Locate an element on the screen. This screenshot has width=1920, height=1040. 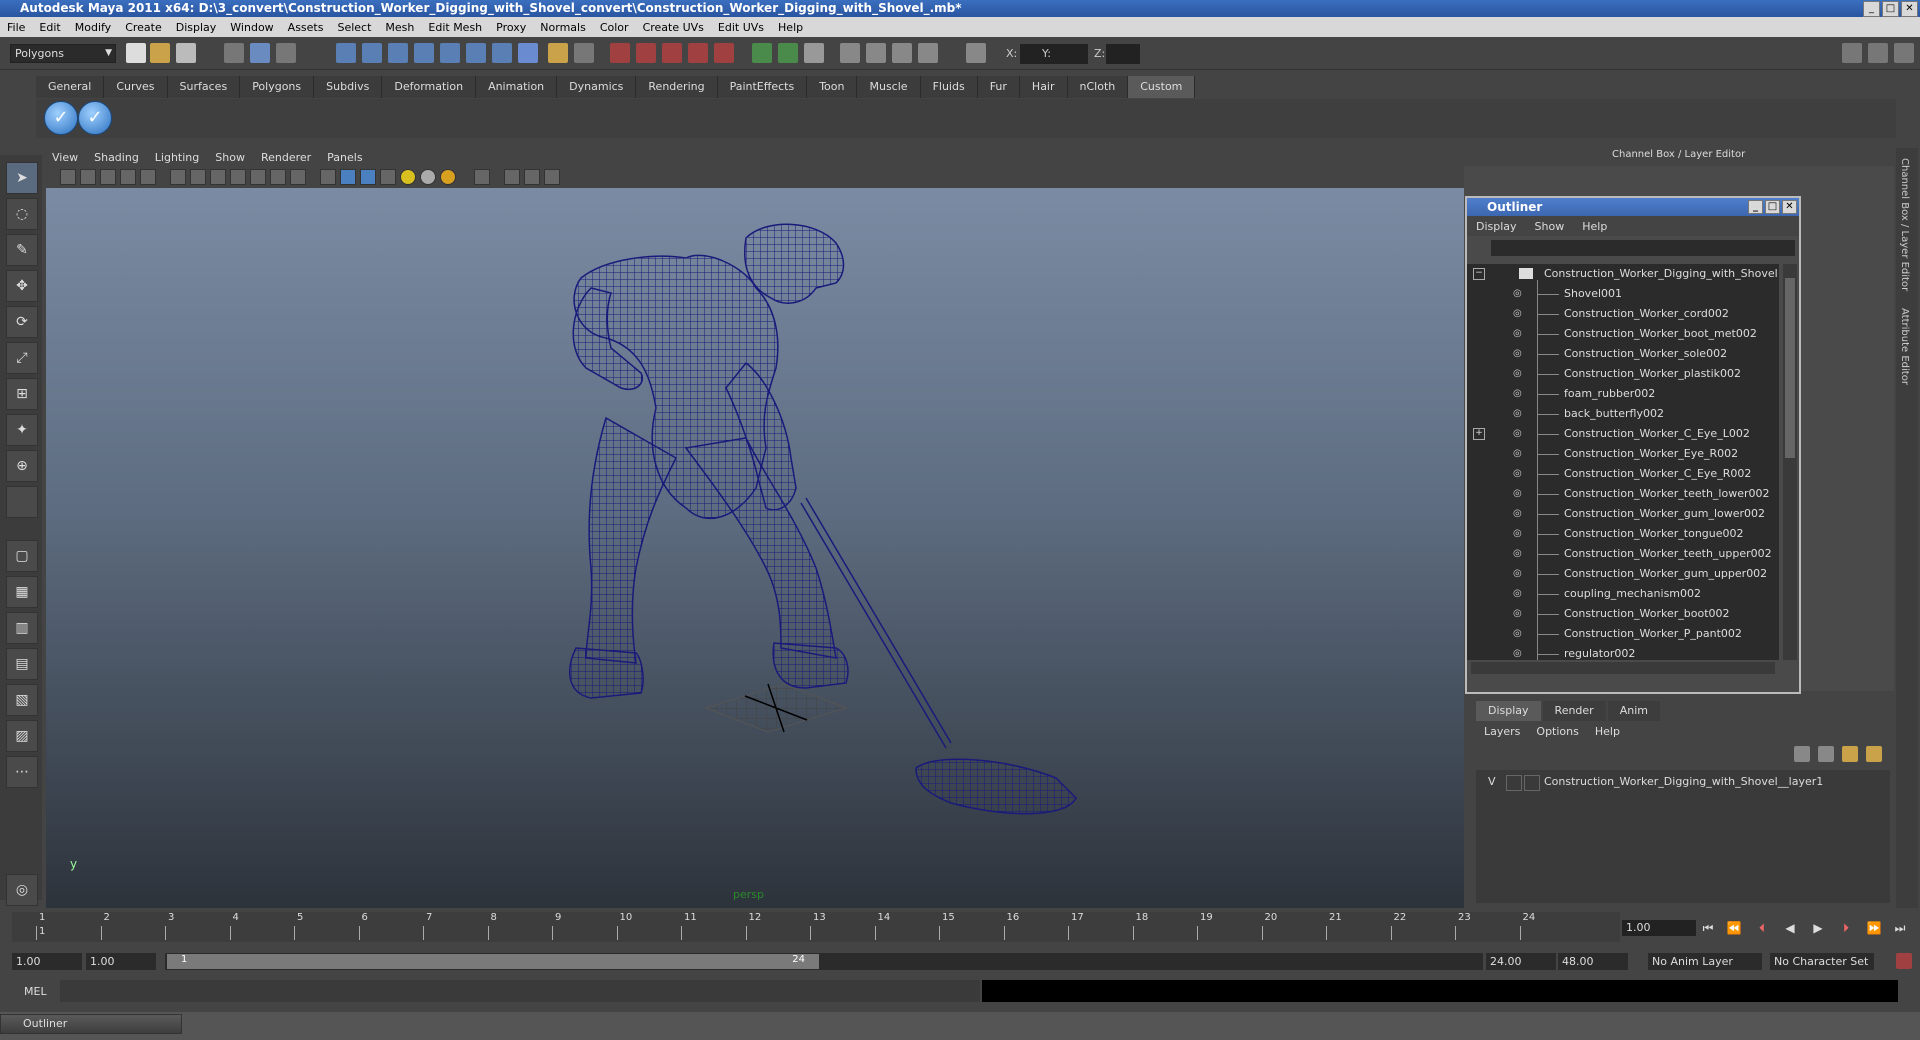
snap-curve-icon is located at coordinates (372, 53).